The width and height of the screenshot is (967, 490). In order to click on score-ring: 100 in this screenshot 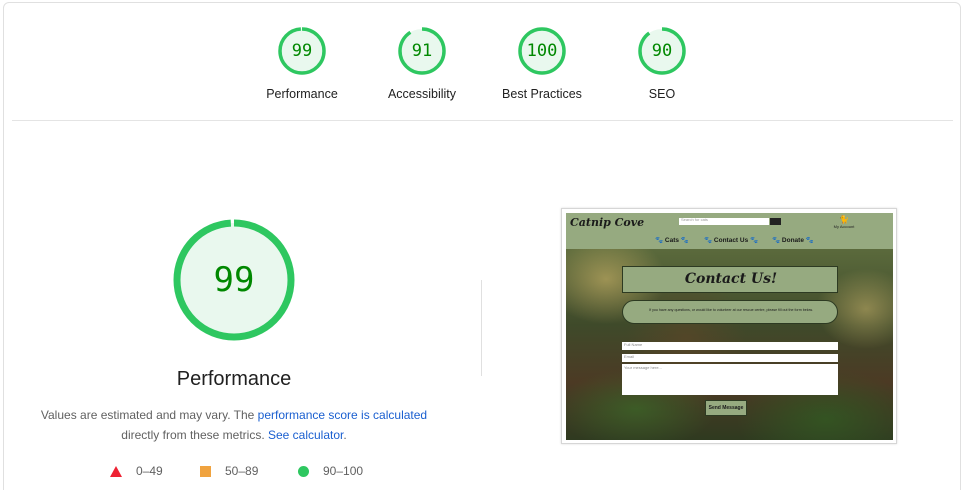, I will do `click(542, 51)`.